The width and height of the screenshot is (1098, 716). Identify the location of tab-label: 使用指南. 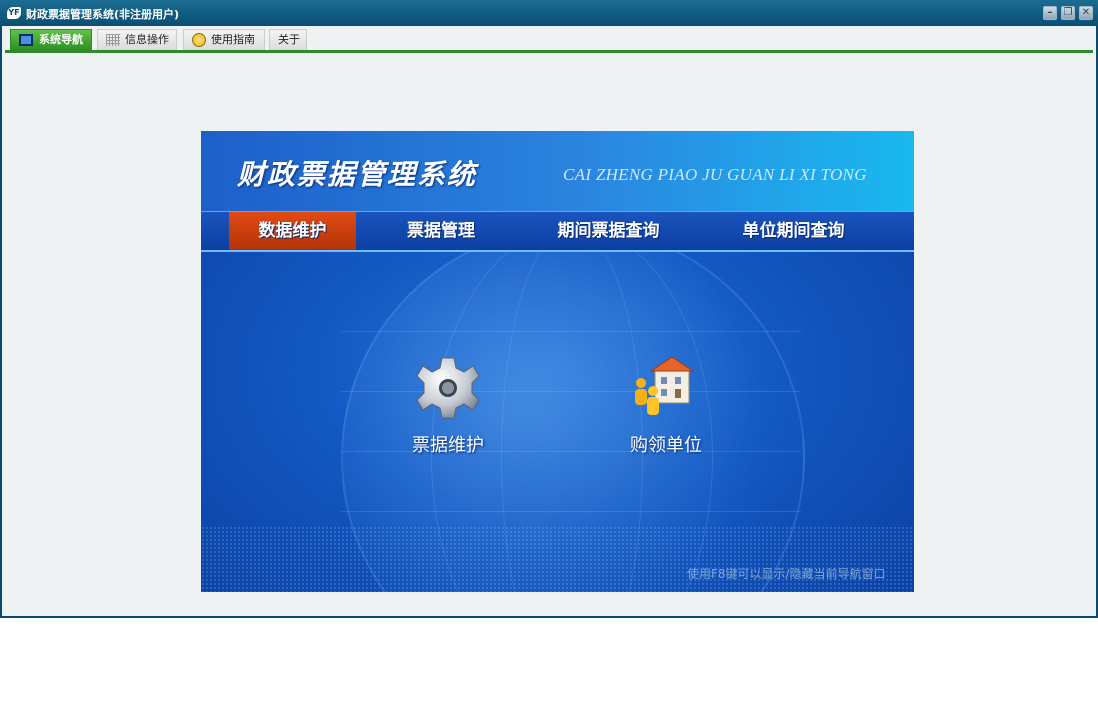
(233, 39).